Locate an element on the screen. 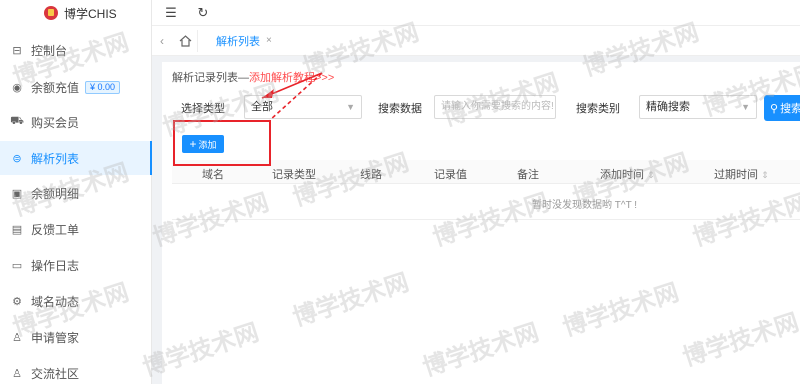  column-header-sortable: 过期时间 ⇕ is located at coordinates (741, 174).